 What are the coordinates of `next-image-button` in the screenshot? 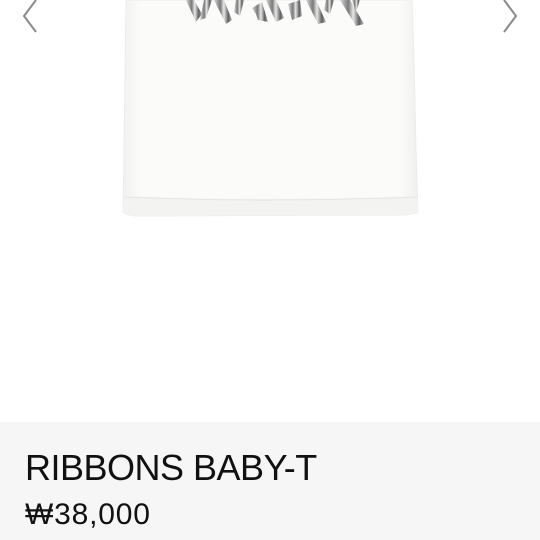 It's located at (510, 18).